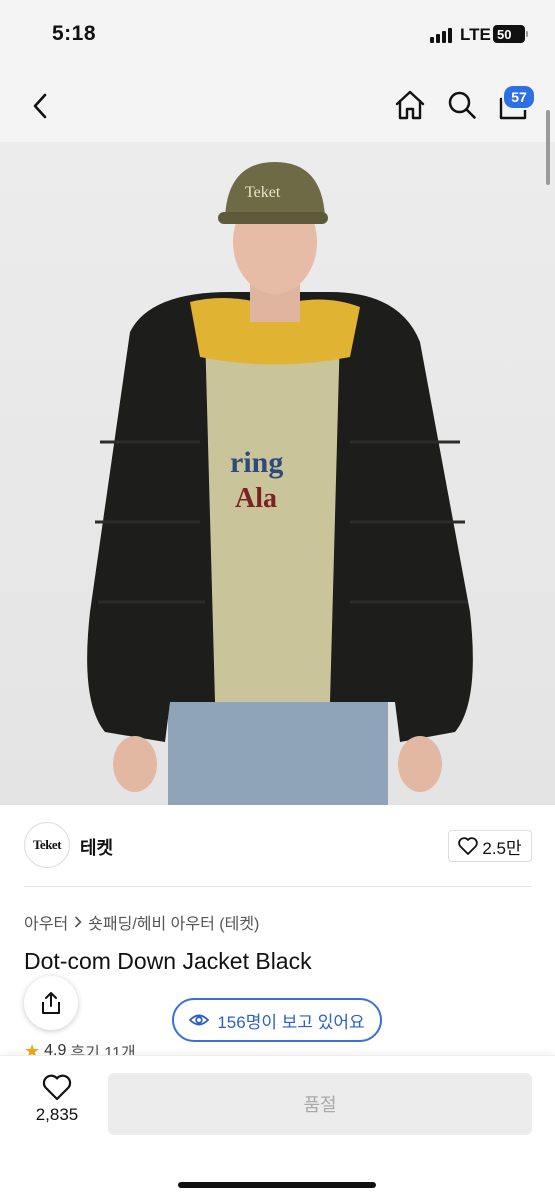  What do you see at coordinates (173, 922) in the screenshot?
I see `breadcrumb-subcategory: 숏패딩/헤비 아우터 (테켓)` at bounding box center [173, 922].